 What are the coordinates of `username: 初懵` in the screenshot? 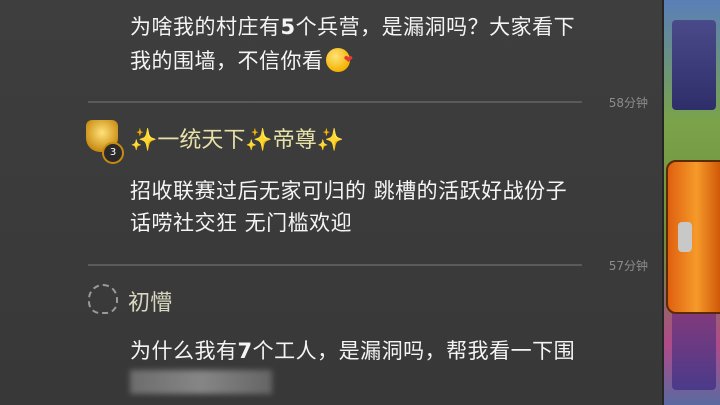 It's located at (150, 301).